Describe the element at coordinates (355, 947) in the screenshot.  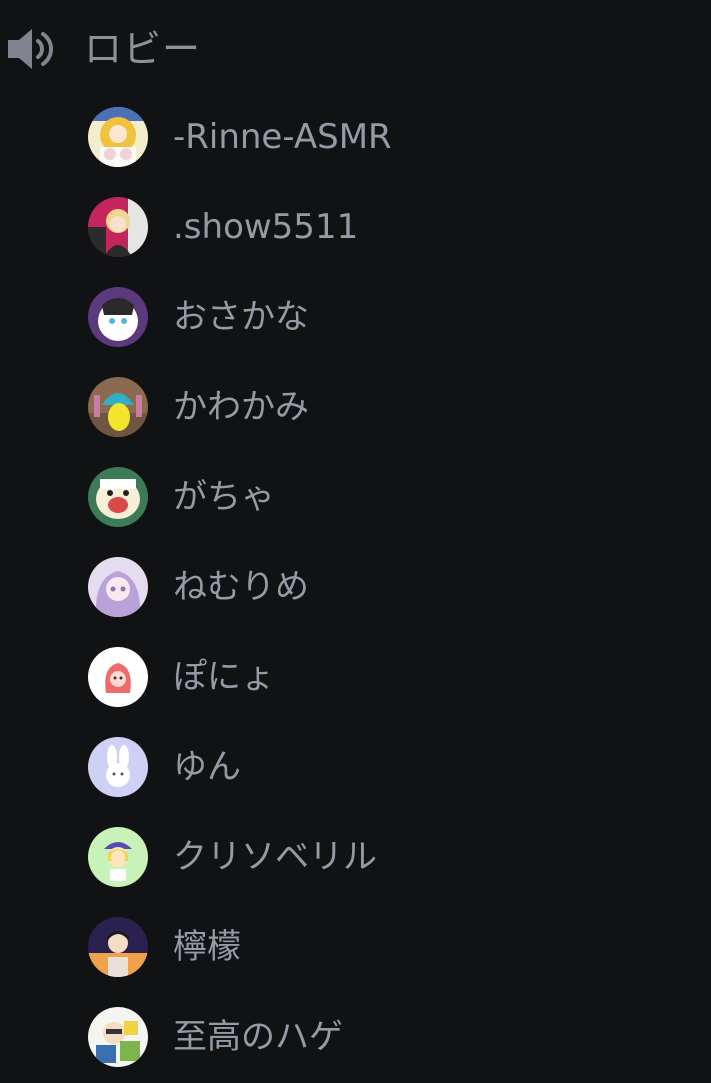
I see `voice-user-row: 檸檬` at that location.